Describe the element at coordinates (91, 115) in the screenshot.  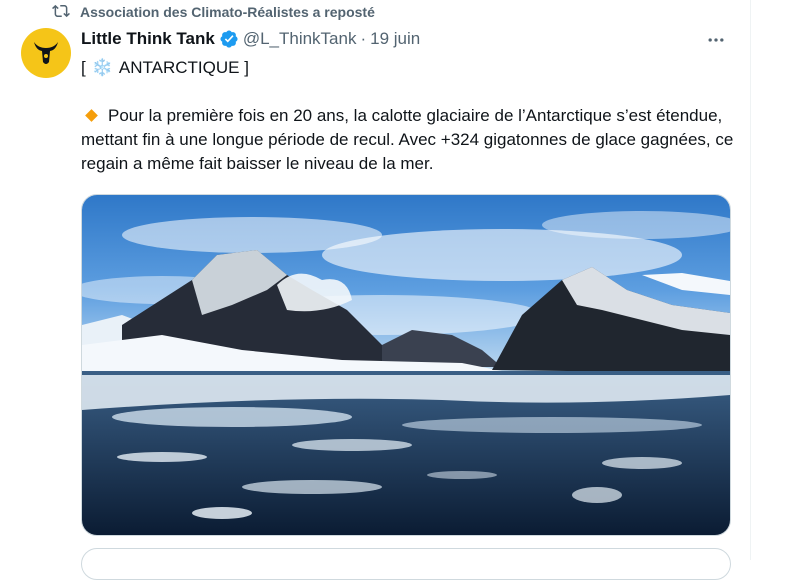
I see `orange-diamond-icon` at that location.